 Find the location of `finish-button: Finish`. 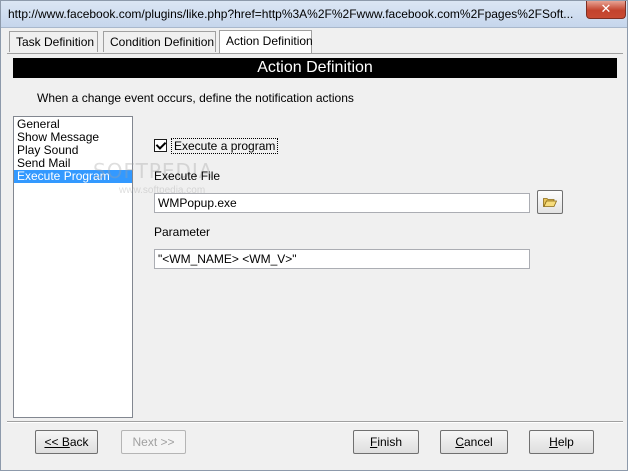

finish-button: Finish is located at coordinates (386, 442).